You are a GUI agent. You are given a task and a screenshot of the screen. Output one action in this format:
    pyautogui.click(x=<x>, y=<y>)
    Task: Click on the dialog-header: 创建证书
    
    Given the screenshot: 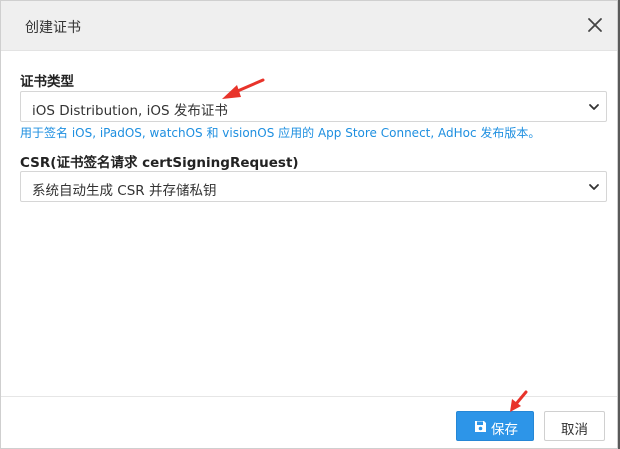 What is the action you would take?
    pyautogui.click(x=309, y=26)
    